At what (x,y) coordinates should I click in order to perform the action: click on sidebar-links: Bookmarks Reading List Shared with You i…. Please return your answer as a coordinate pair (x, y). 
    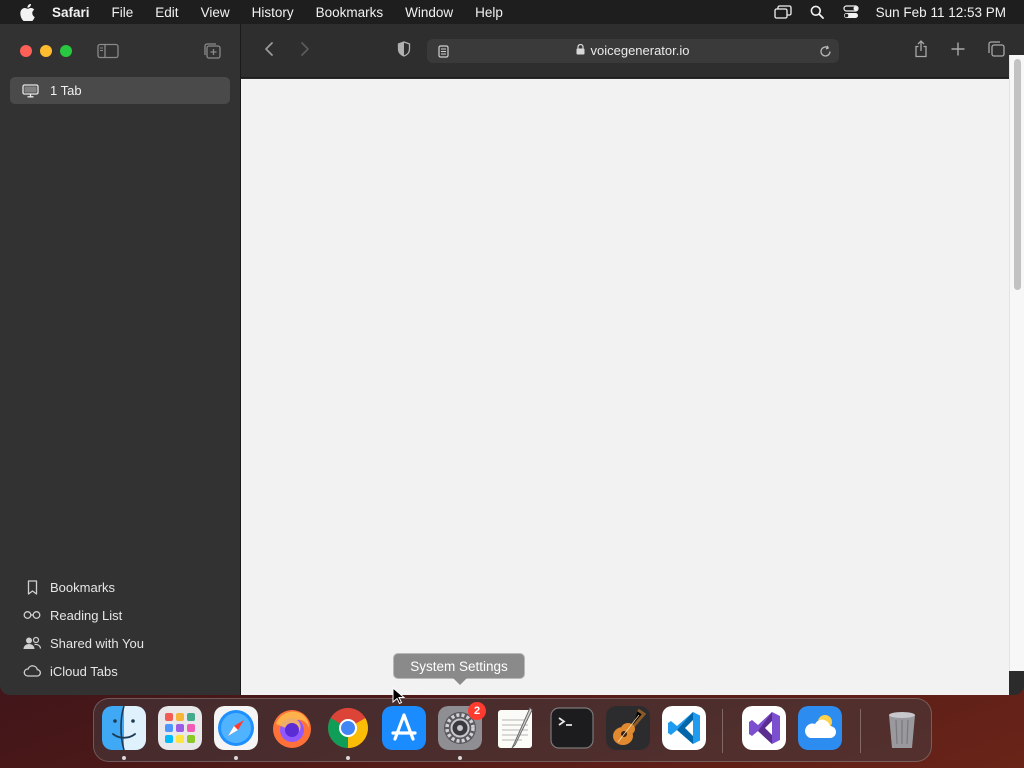
    Looking at the image, I should click on (120, 629).